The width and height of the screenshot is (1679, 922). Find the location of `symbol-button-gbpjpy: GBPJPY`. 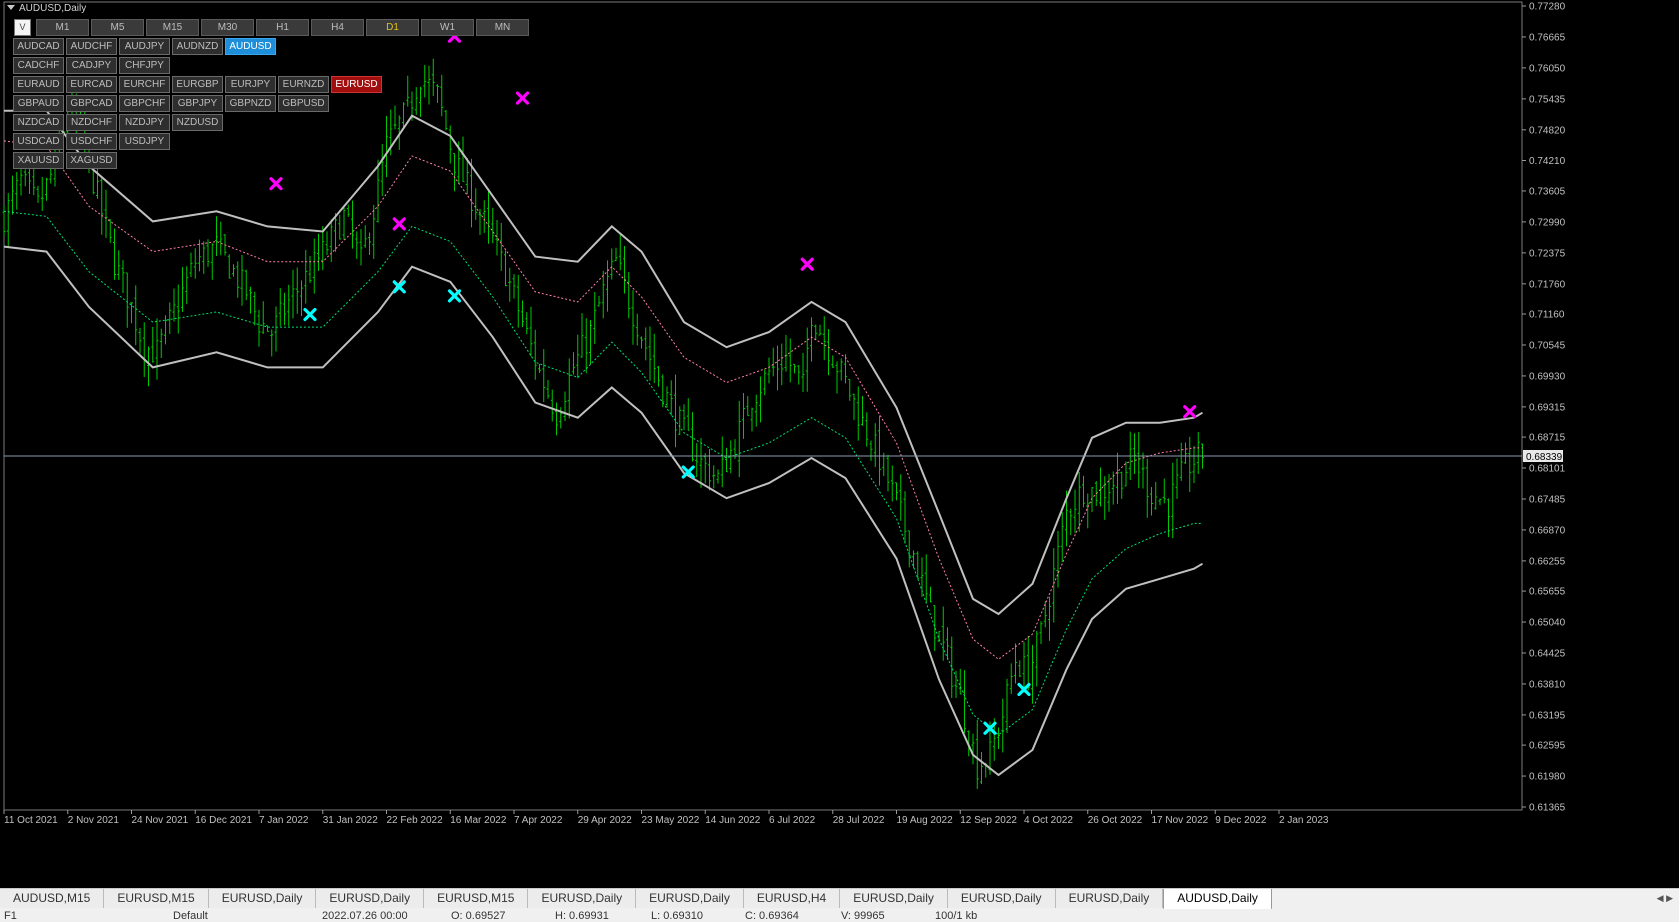

symbol-button-gbpjpy: GBPJPY is located at coordinates (197, 103).